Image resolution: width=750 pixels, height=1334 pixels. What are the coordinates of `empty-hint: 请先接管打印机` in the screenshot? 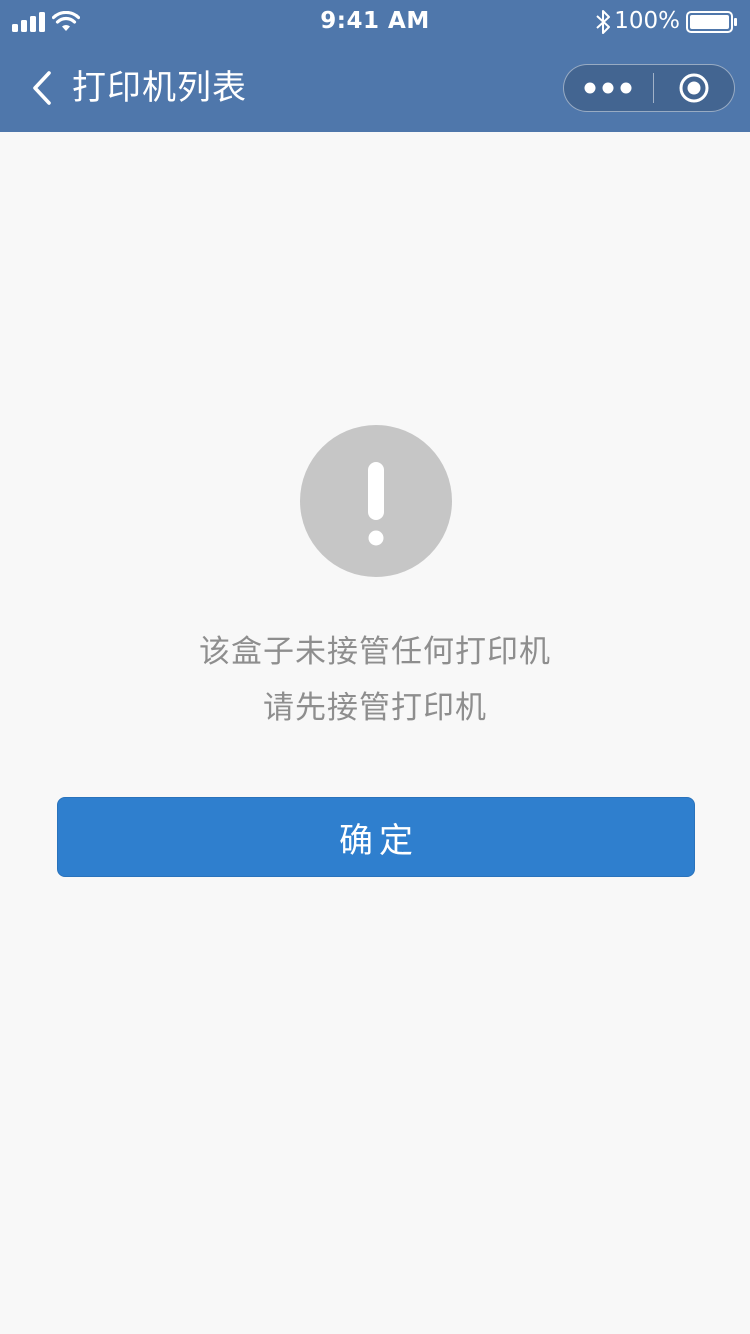 It's located at (375, 708).